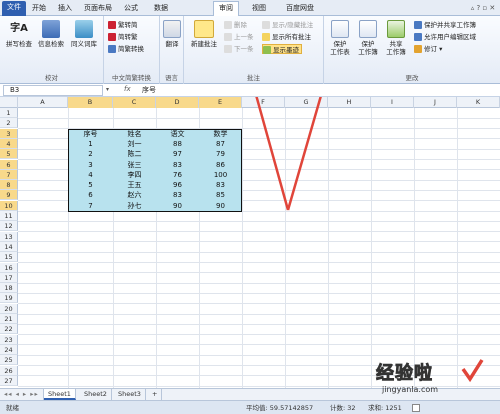 The width and height of the screenshot is (500, 414). I want to click on track-changes-label: 修订, so click(430, 49).